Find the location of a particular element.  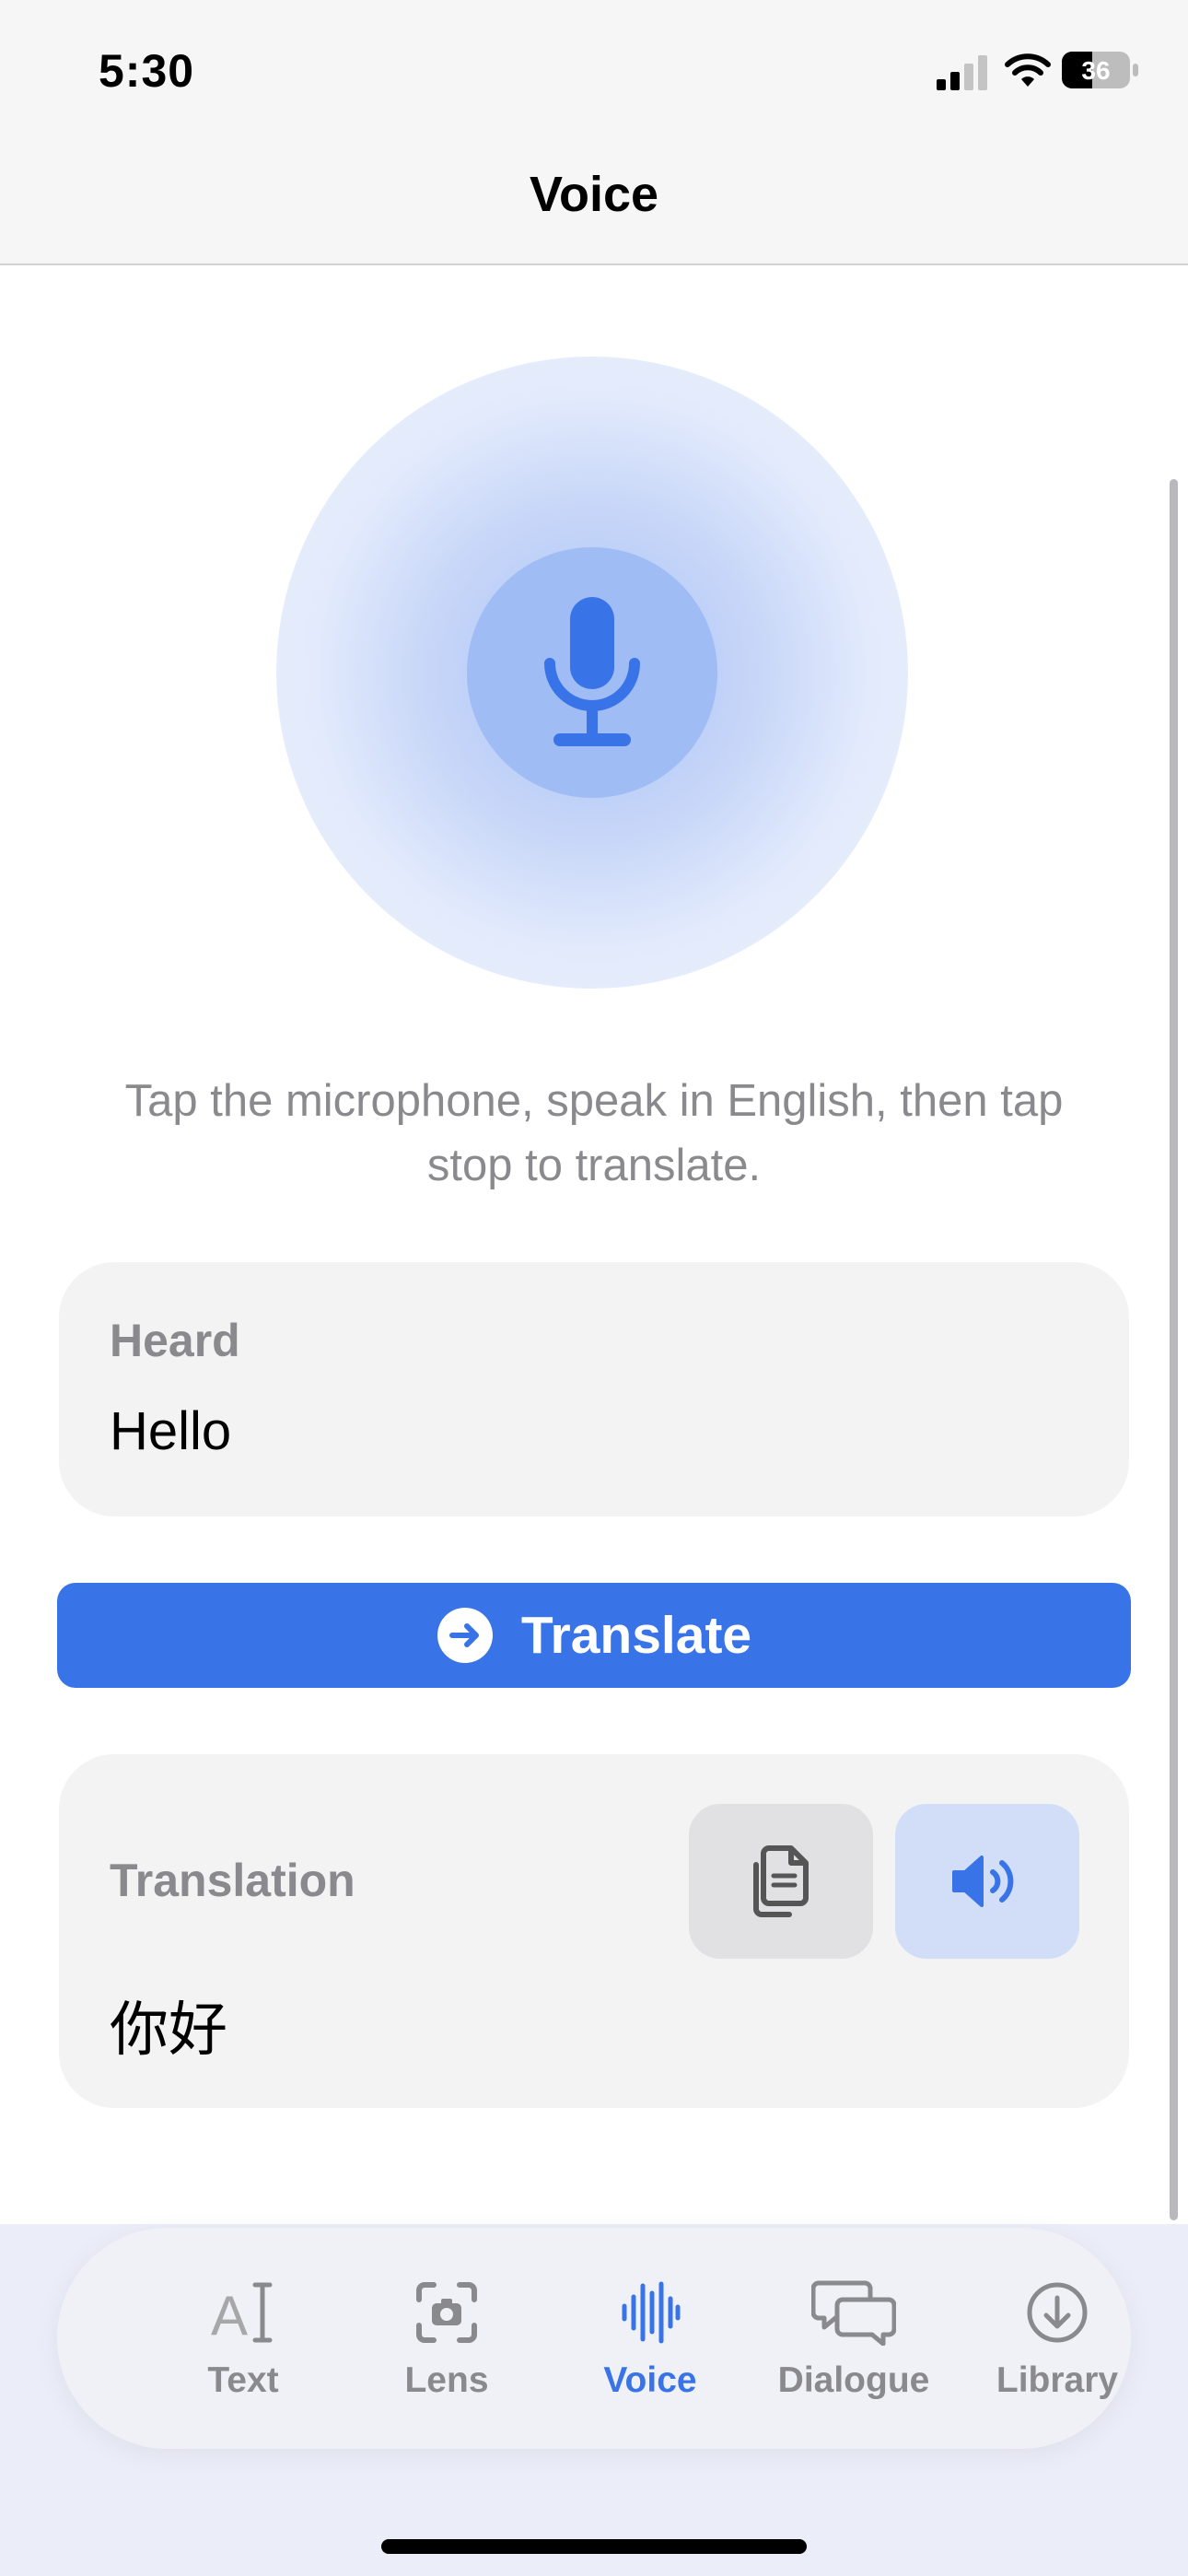

tab-bar: A Text Lens Voice Dialogue Library is located at coordinates (594, 2338).